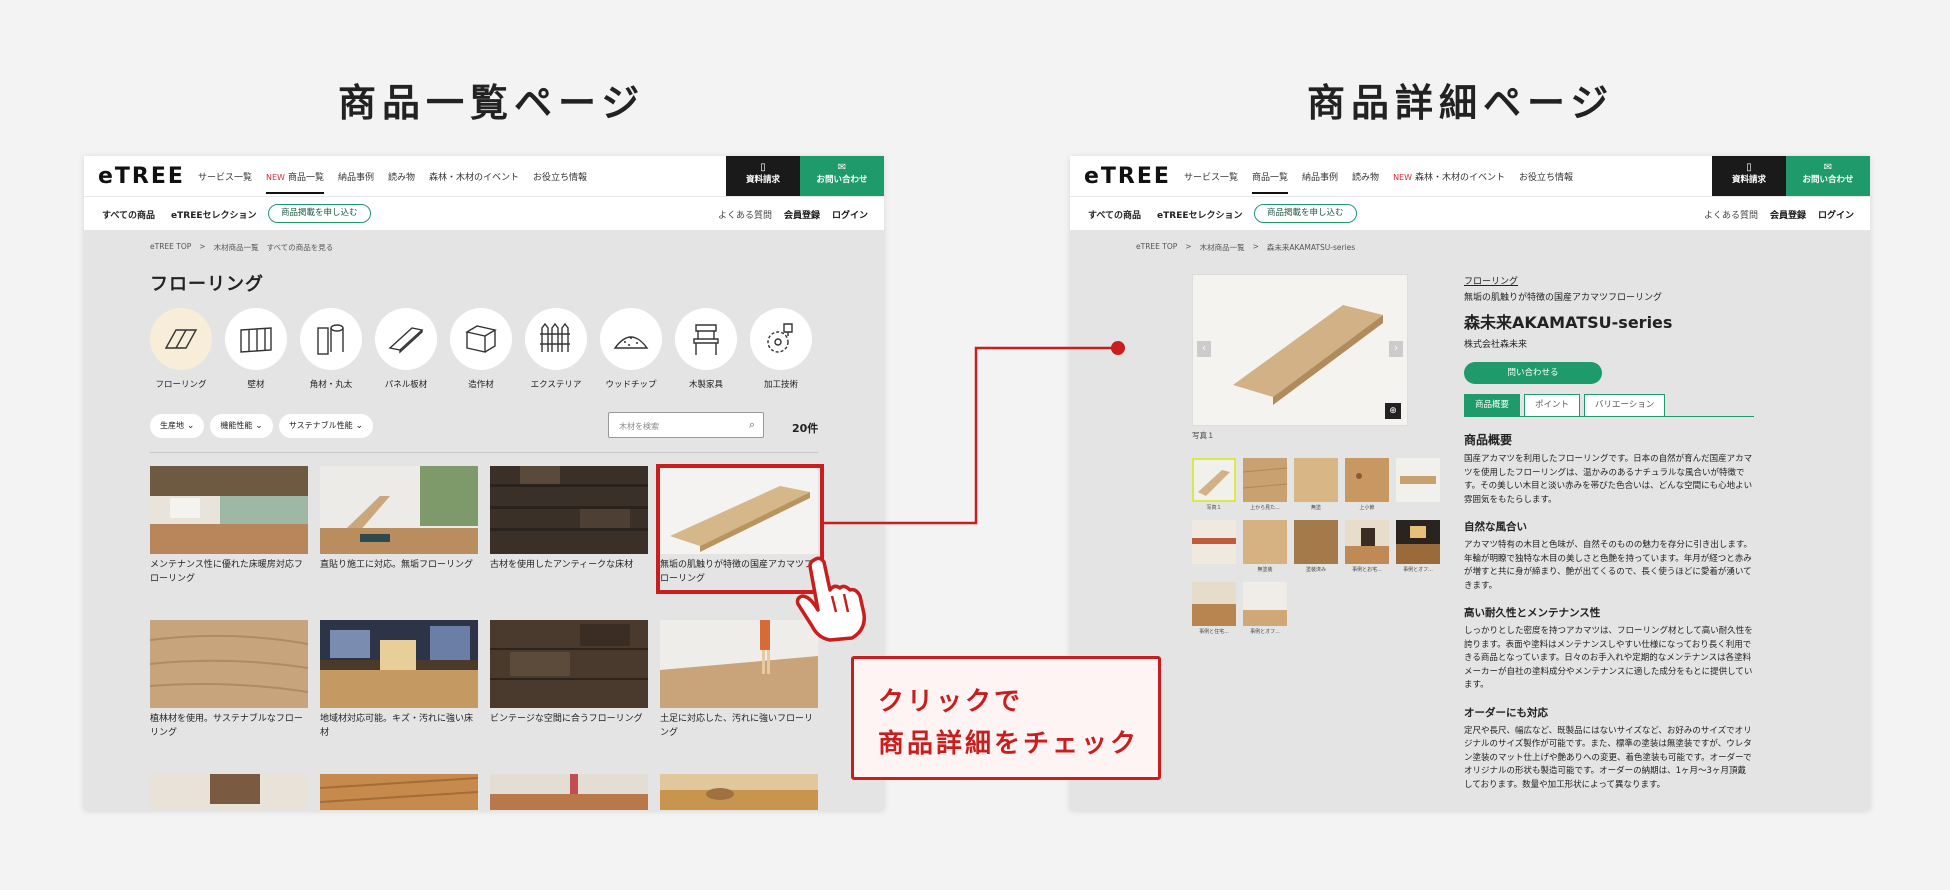  Describe the element at coordinates (481, 349) in the screenshot. I see `category-molding: 造作材` at that location.